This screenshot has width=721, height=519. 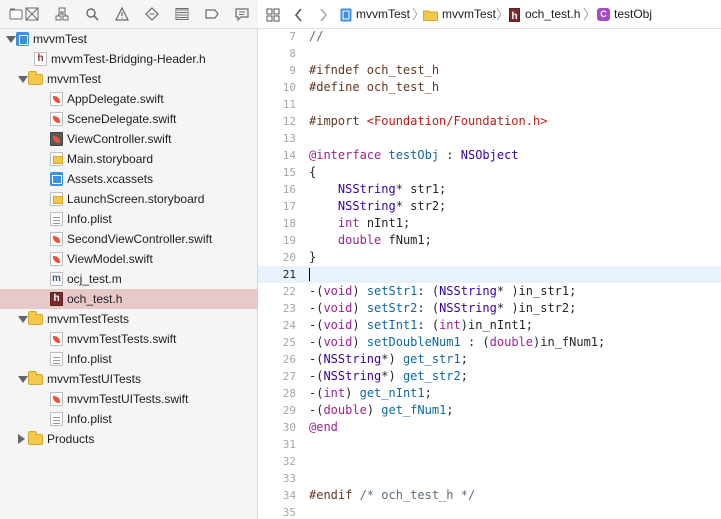 I want to click on code-line: 29 -(double) get_fNum1;, so click(x=489, y=410).